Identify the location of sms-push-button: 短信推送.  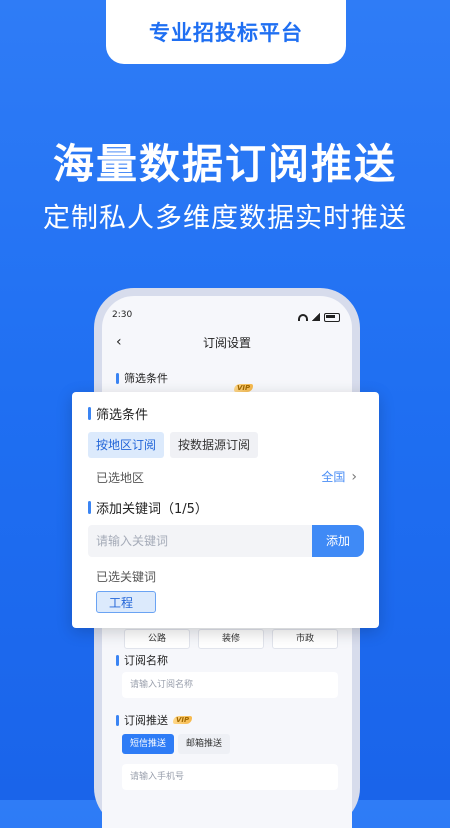
(148, 744).